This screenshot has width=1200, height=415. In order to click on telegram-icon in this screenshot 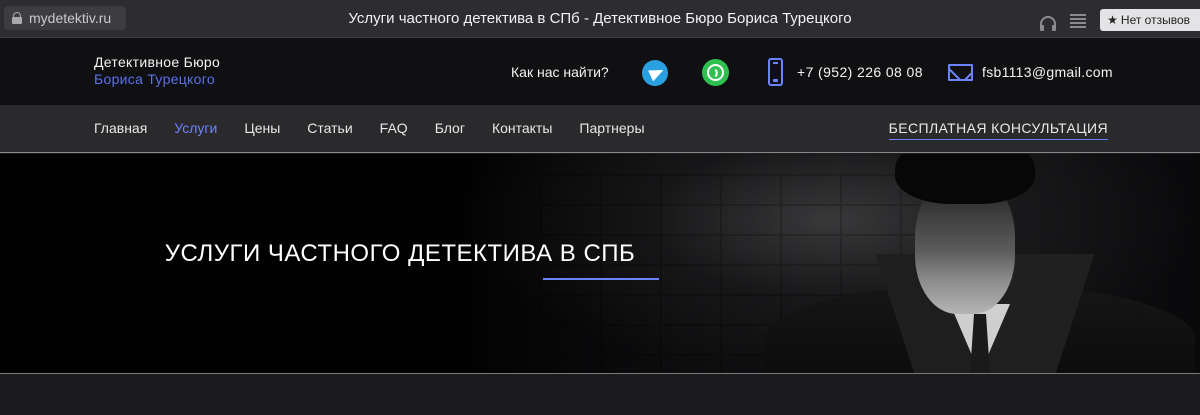, I will do `click(655, 73)`.